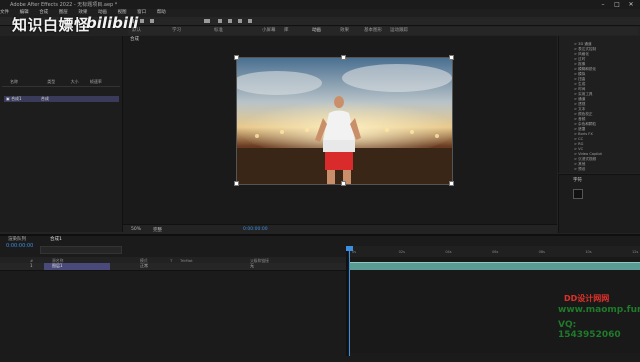 The image size is (640, 362). What do you see at coordinates (56, 239) in the screenshot?
I see `tab-comp1: 合成1` at bounding box center [56, 239].